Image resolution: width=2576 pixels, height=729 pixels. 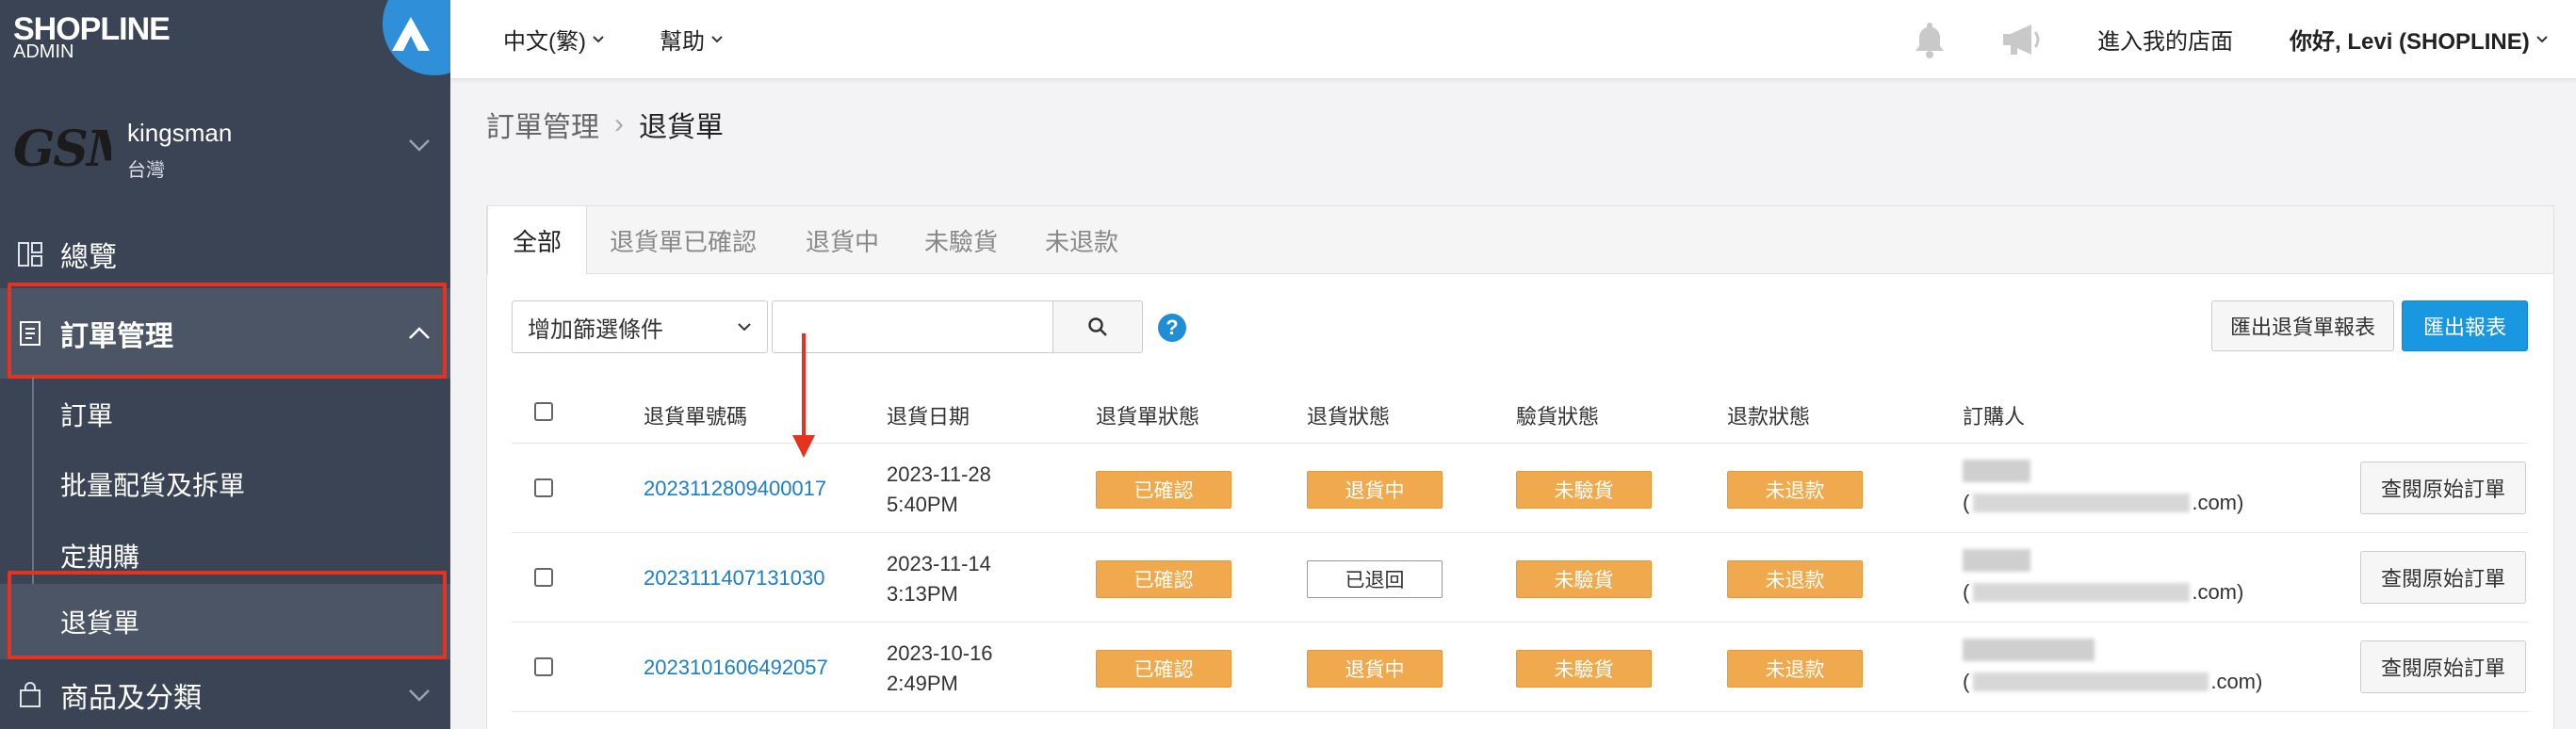 I want to click on help-dropdown: 幫助, so click(x=692, y=39).